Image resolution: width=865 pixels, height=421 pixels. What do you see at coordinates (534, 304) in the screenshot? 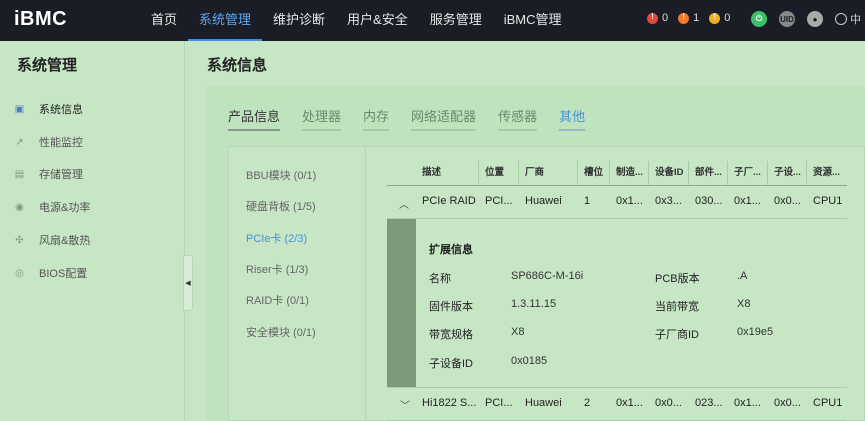
I see `detail-value-firmware: 1.3.11.15` at bounding box center [534, 304].